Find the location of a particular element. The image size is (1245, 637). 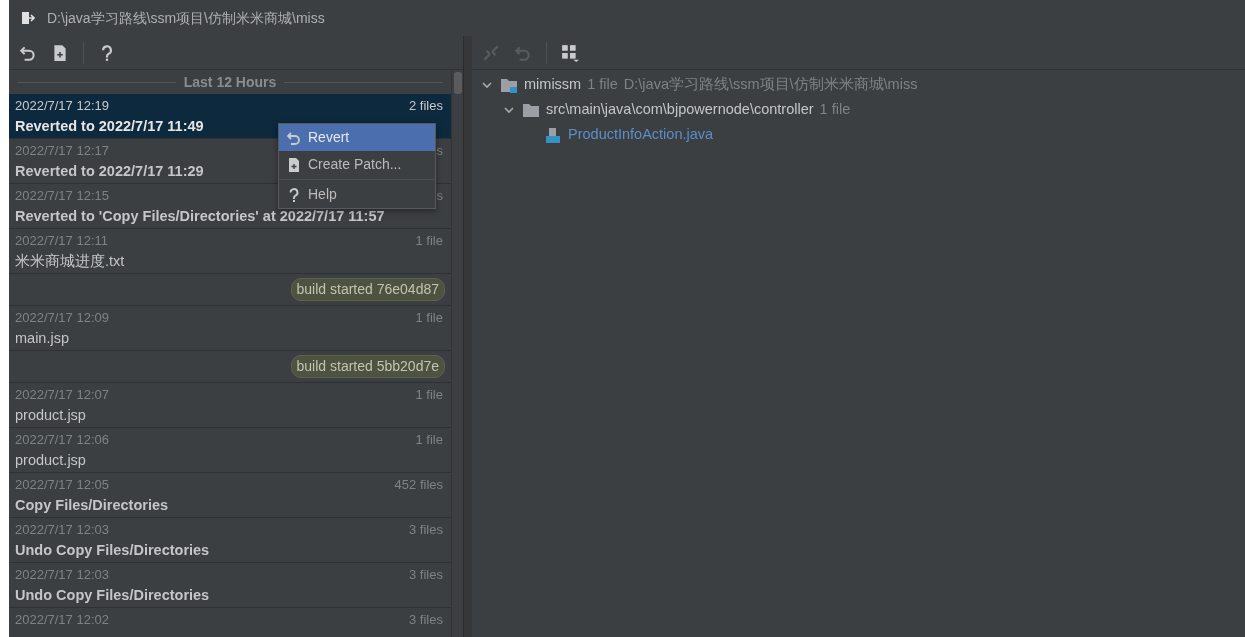

window-title: D:\java学习路线\ssm项目\仿制米米商城\miss is located at coordinates (186, 18).